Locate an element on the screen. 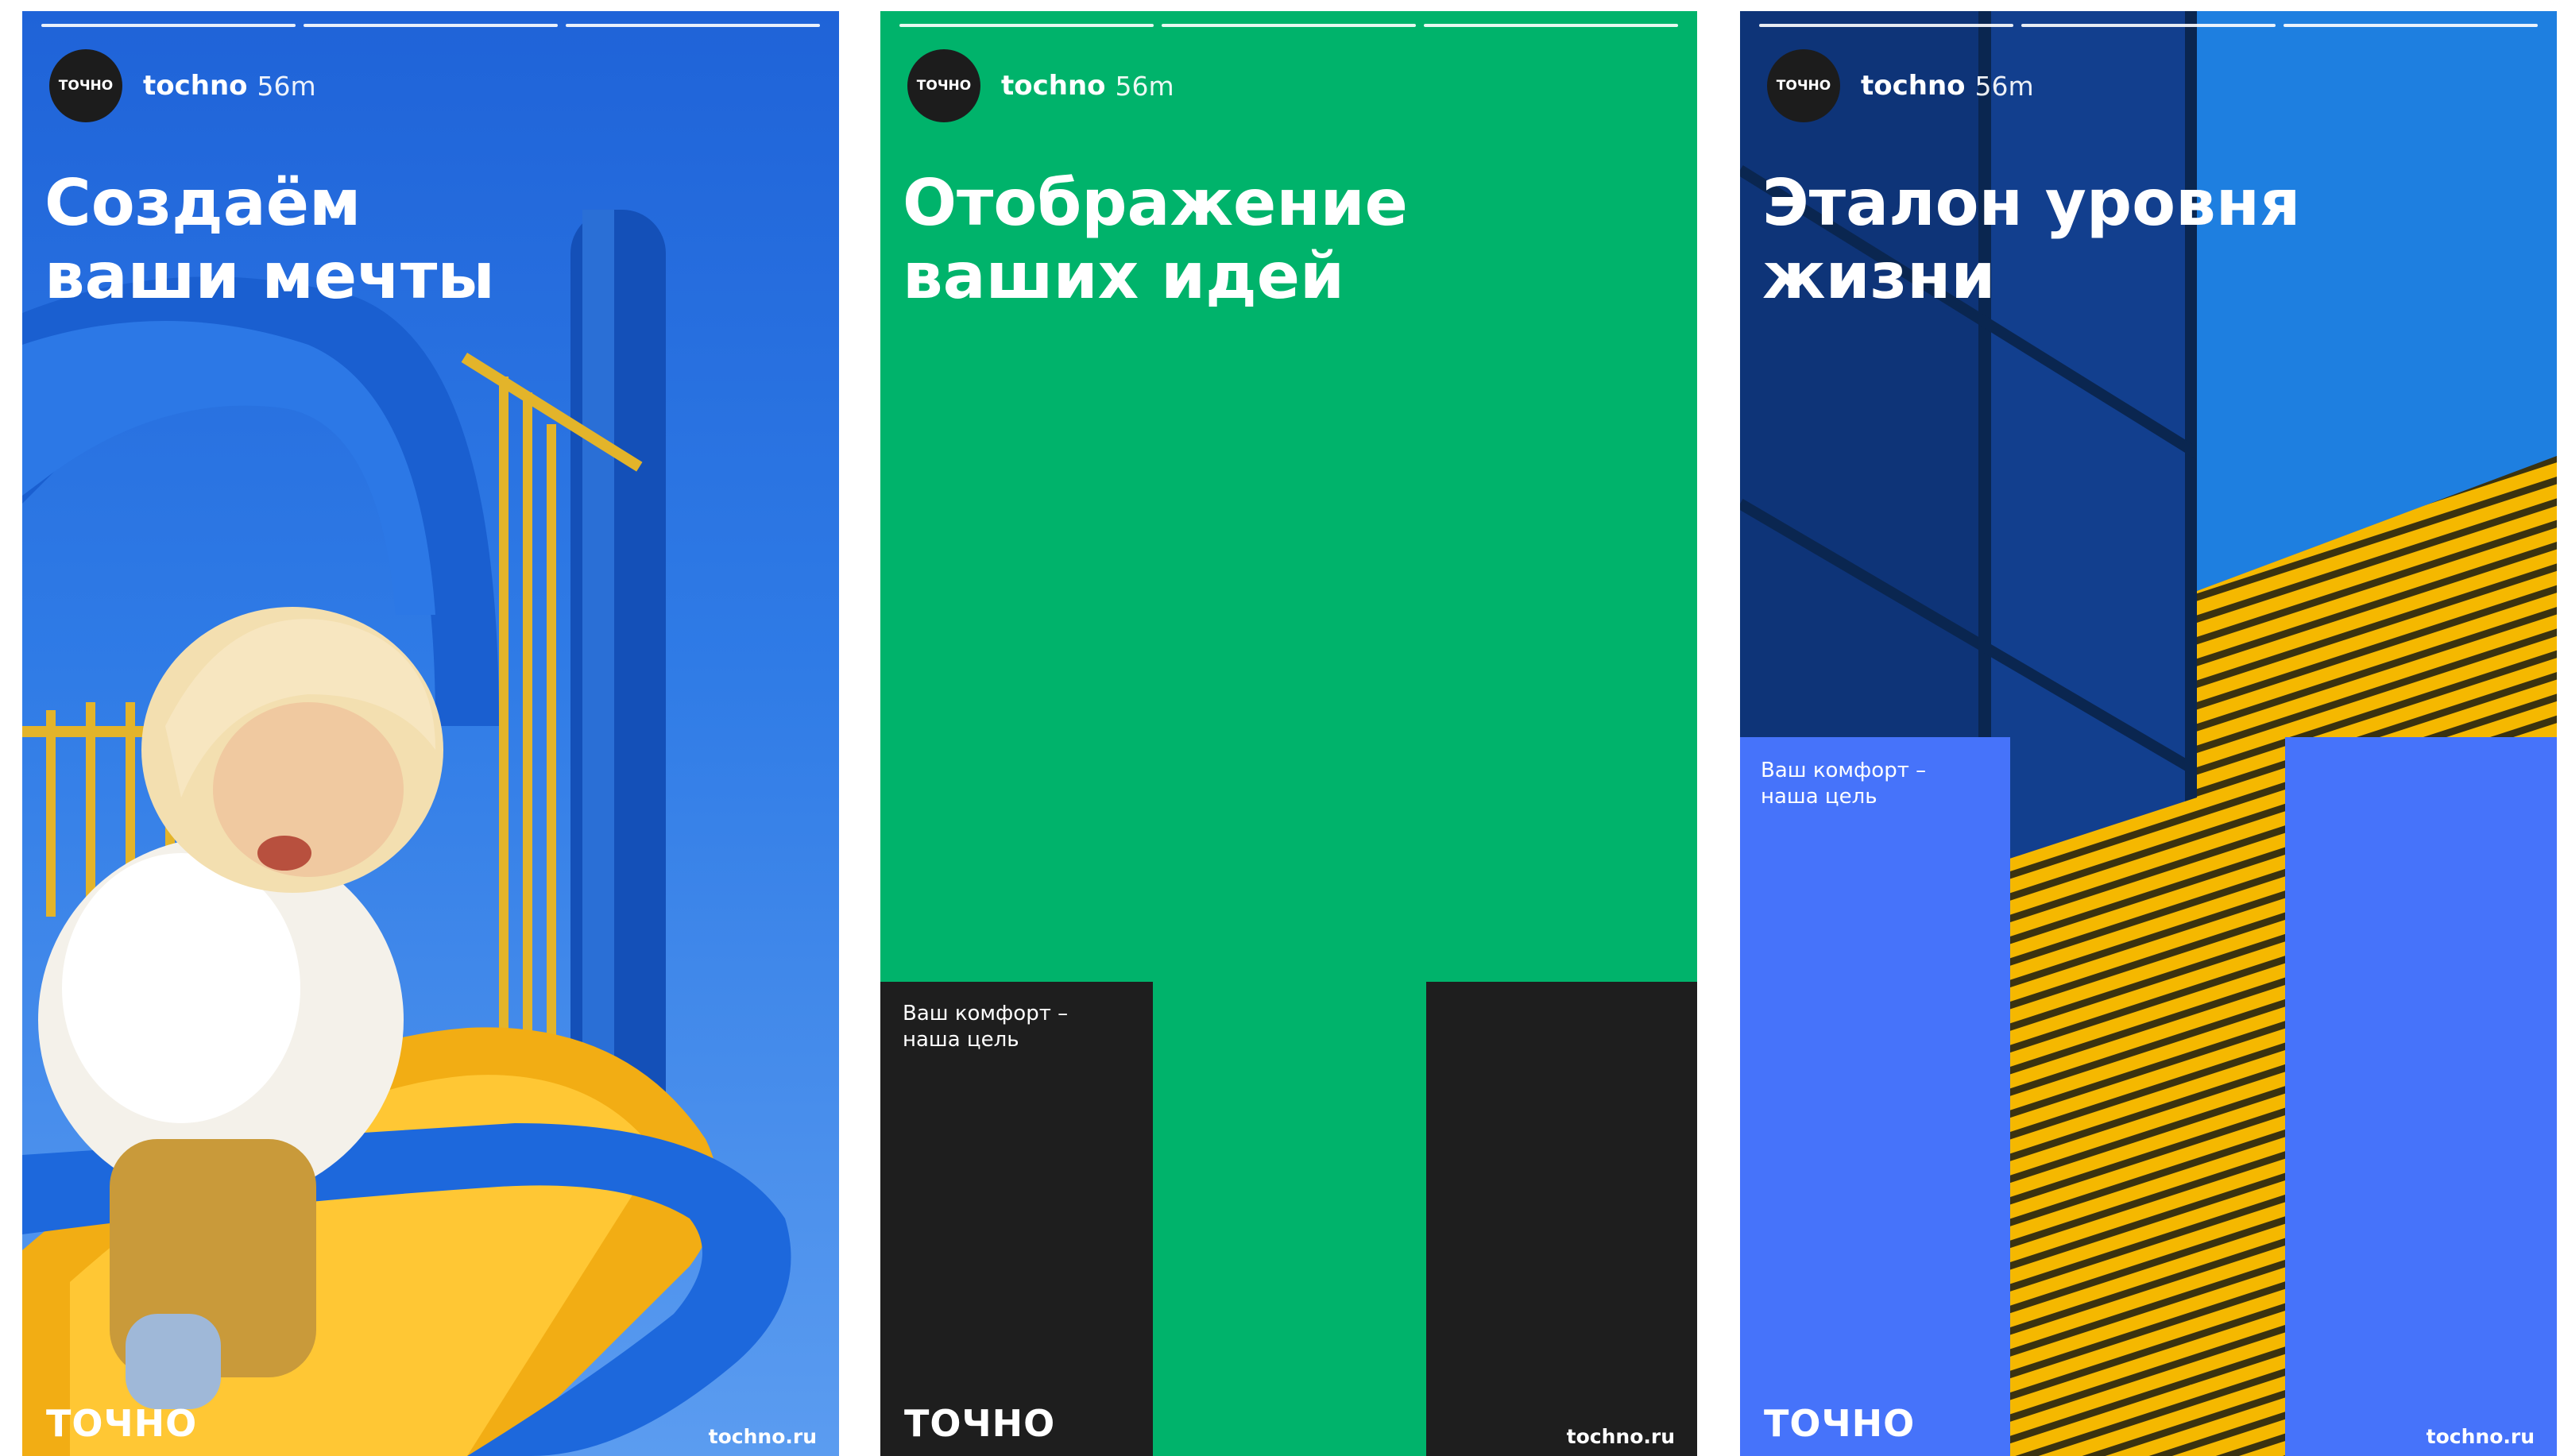  blue-block-left is located at coordinates (1875, 1096).